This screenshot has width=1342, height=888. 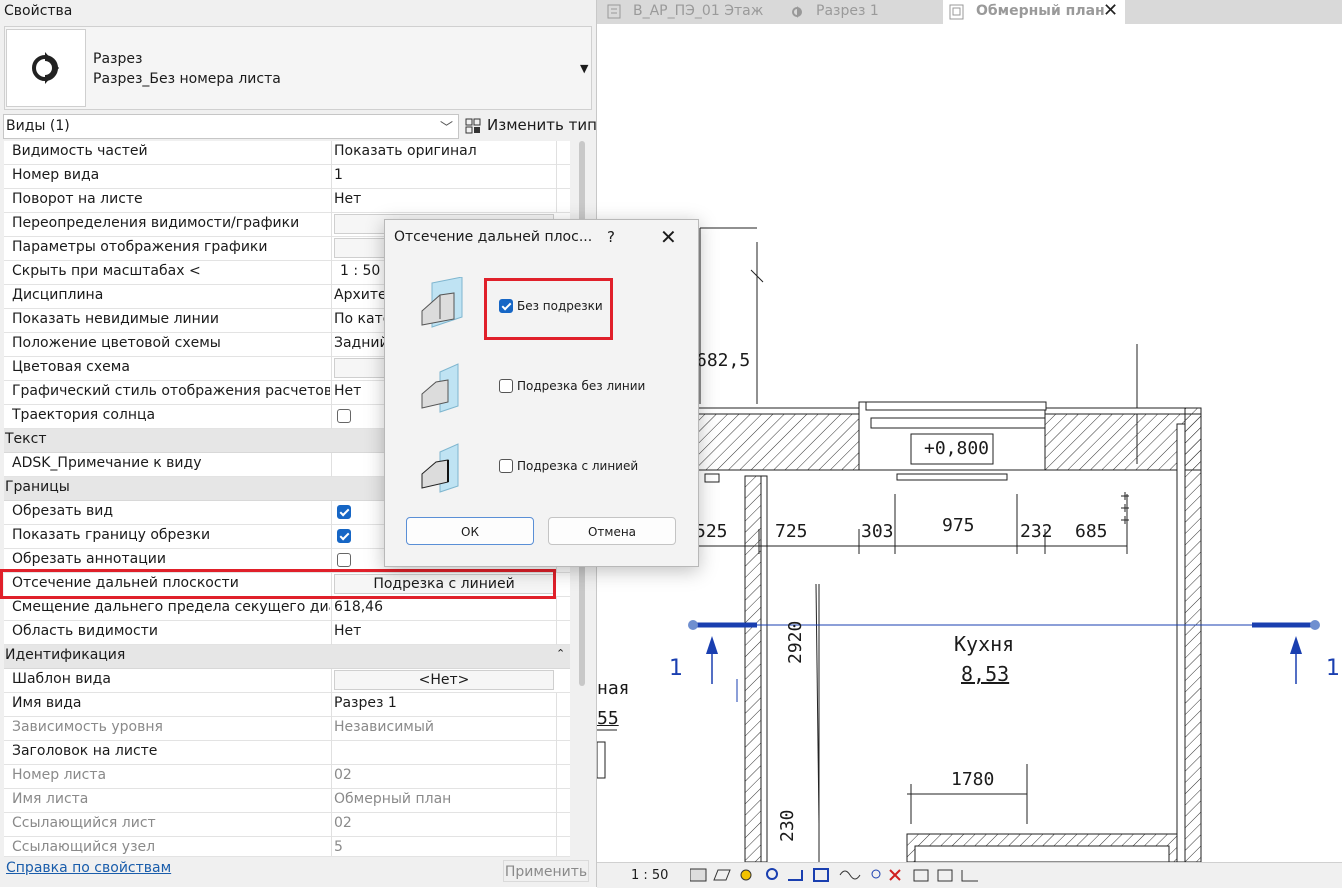 I want to click on sun-path-icon, so click(x=746, y=875).